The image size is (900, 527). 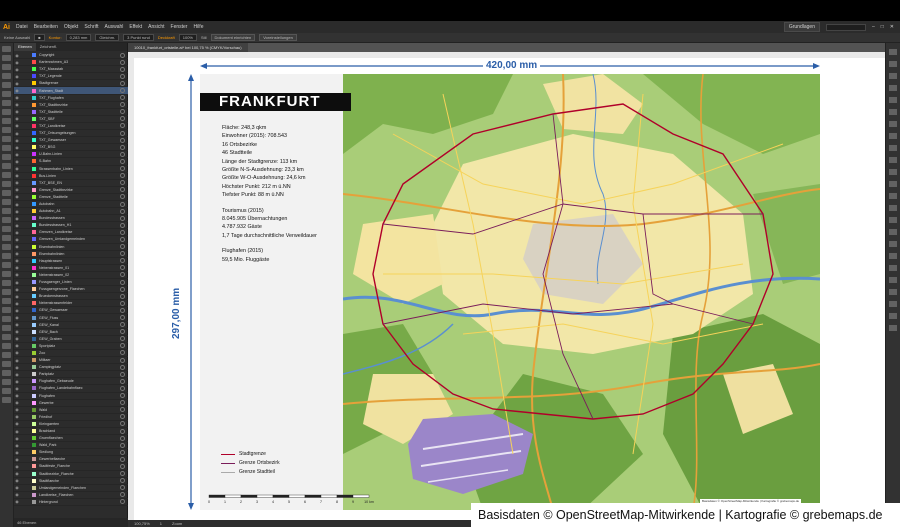 What do you see at coordinates (71, 98) in the screenshot?
I see `layer-row: ◉ TXT_Flughafen` at bounding box center [71, 98].